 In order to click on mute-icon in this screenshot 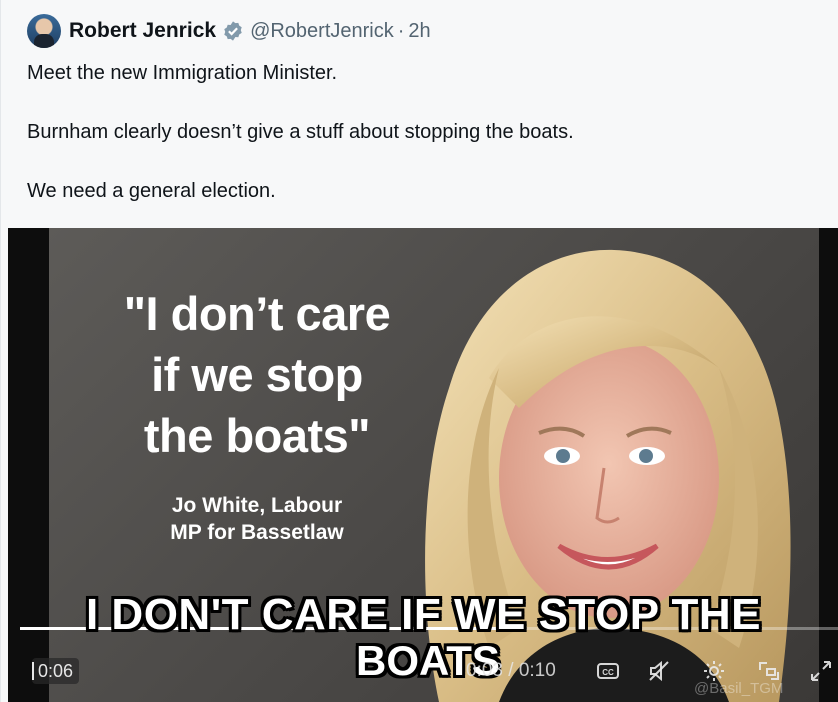, I will do `click(659, 671)`.